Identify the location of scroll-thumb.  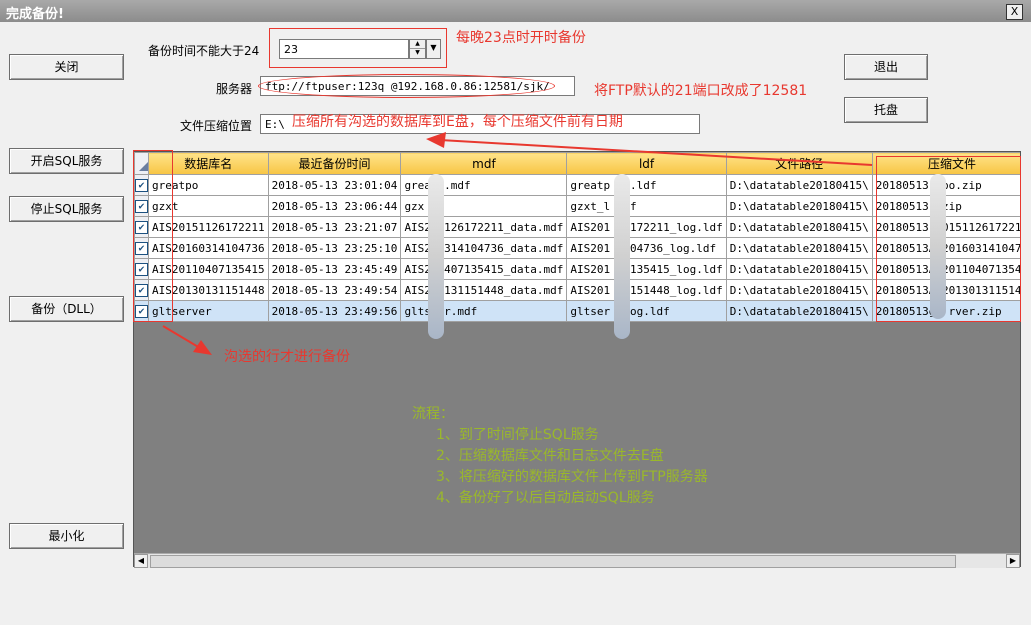
(553, 561).